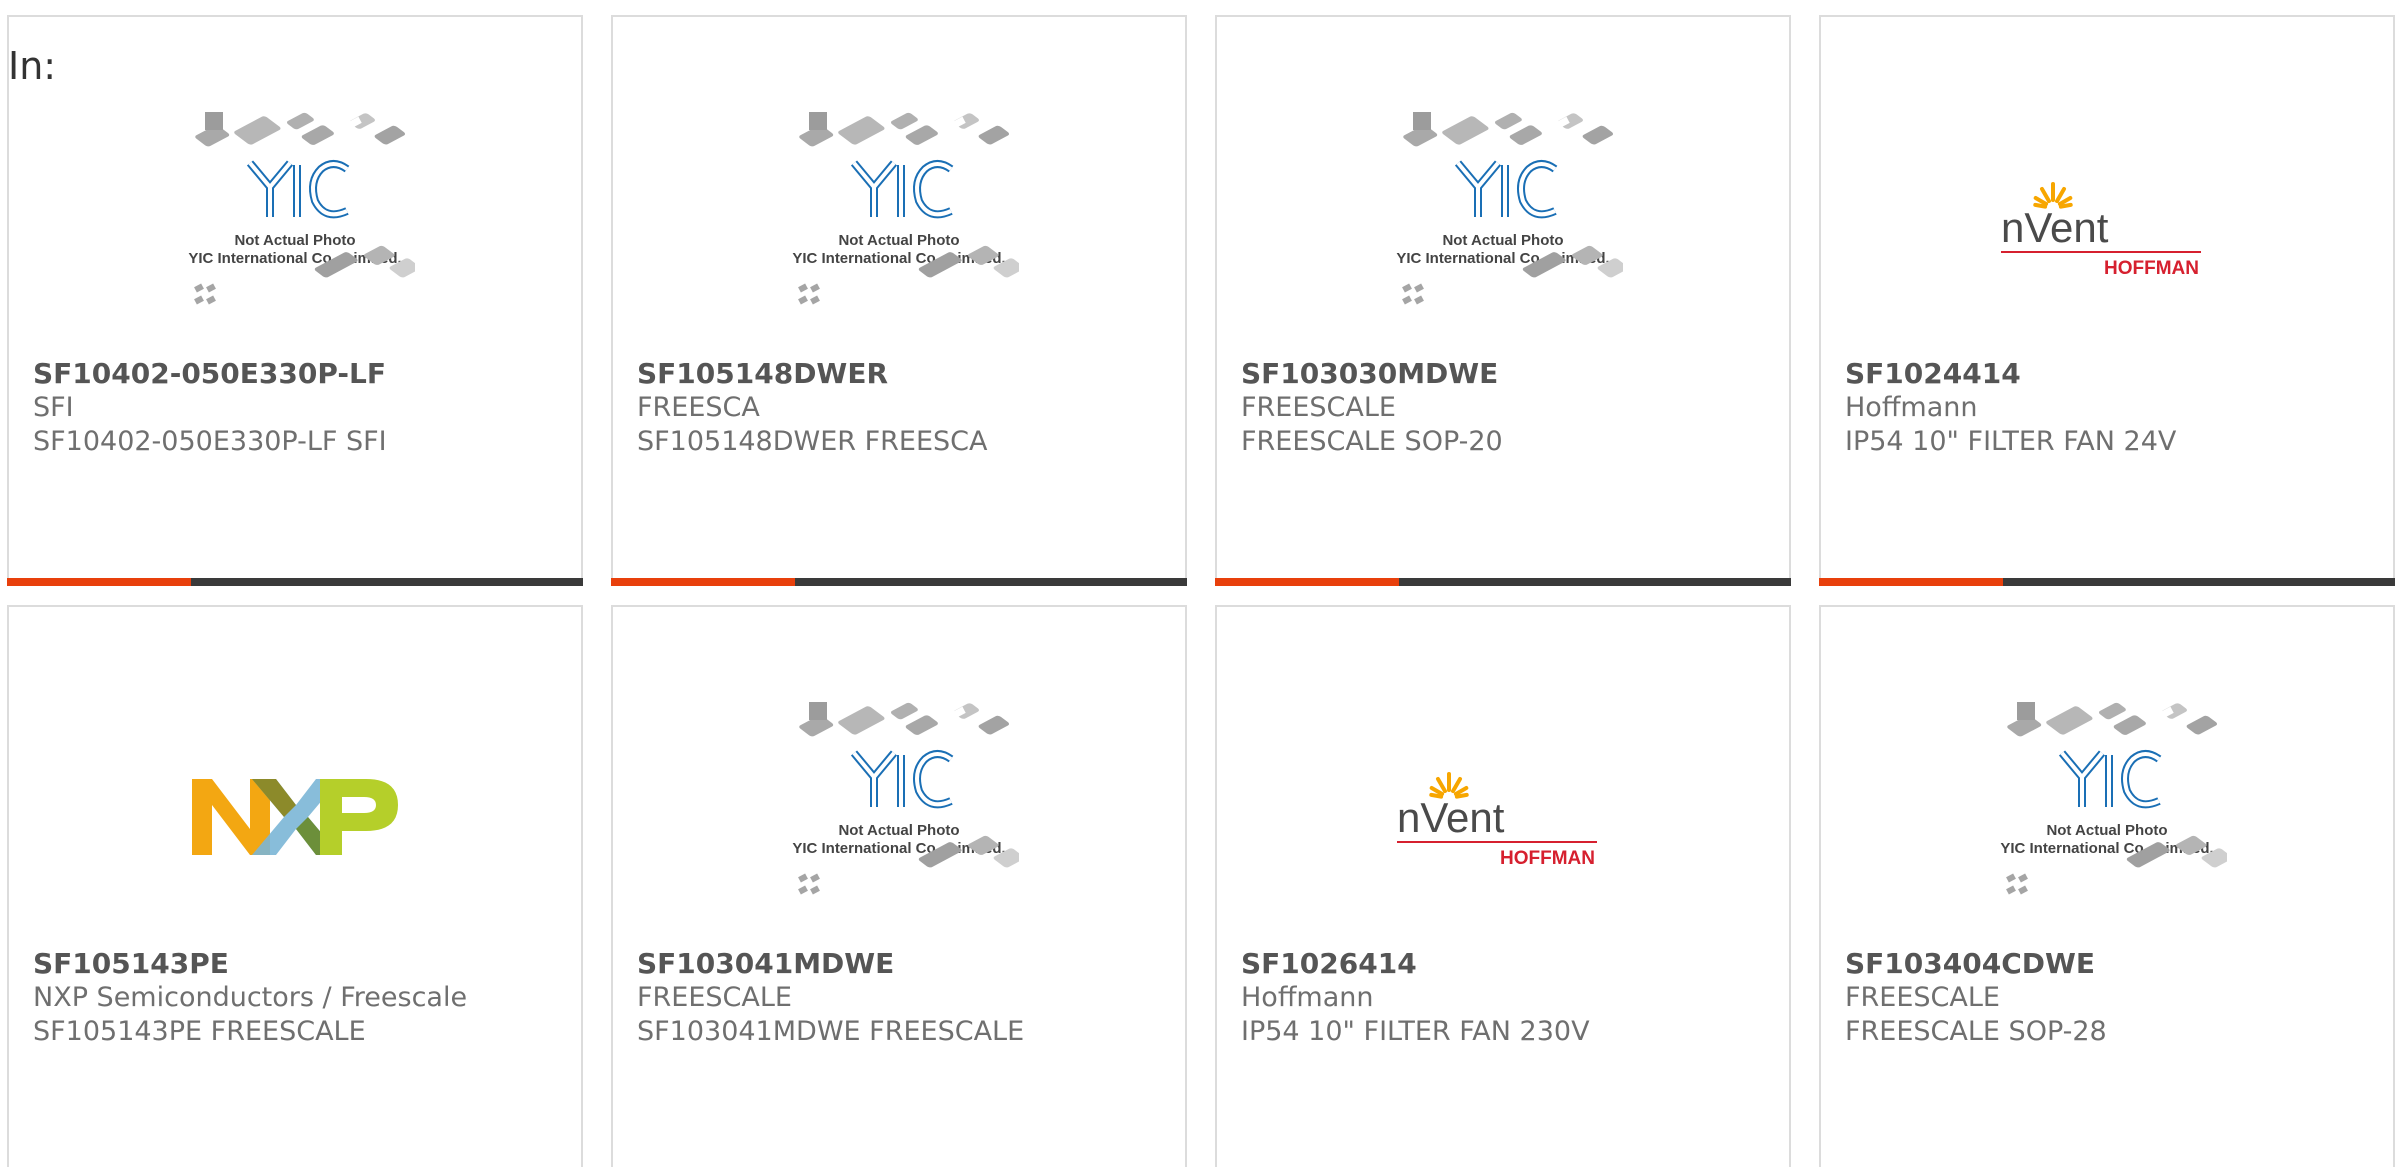 The width and height of the screenshot is (2400, 1167). I want to click on description: SF105148DWER FREESCA, so click(812, 441).